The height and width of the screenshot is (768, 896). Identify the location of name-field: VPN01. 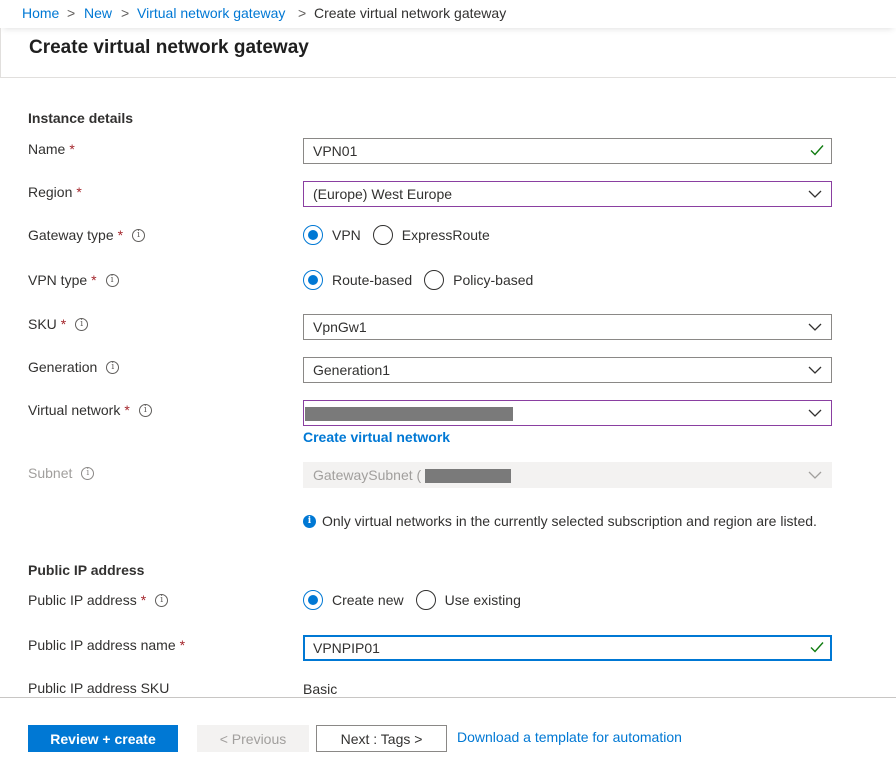
(567, 151).